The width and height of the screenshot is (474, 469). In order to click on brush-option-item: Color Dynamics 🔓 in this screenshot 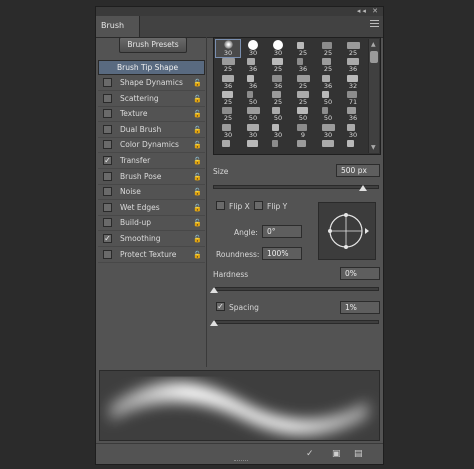, I will do `click(151, 146)`.